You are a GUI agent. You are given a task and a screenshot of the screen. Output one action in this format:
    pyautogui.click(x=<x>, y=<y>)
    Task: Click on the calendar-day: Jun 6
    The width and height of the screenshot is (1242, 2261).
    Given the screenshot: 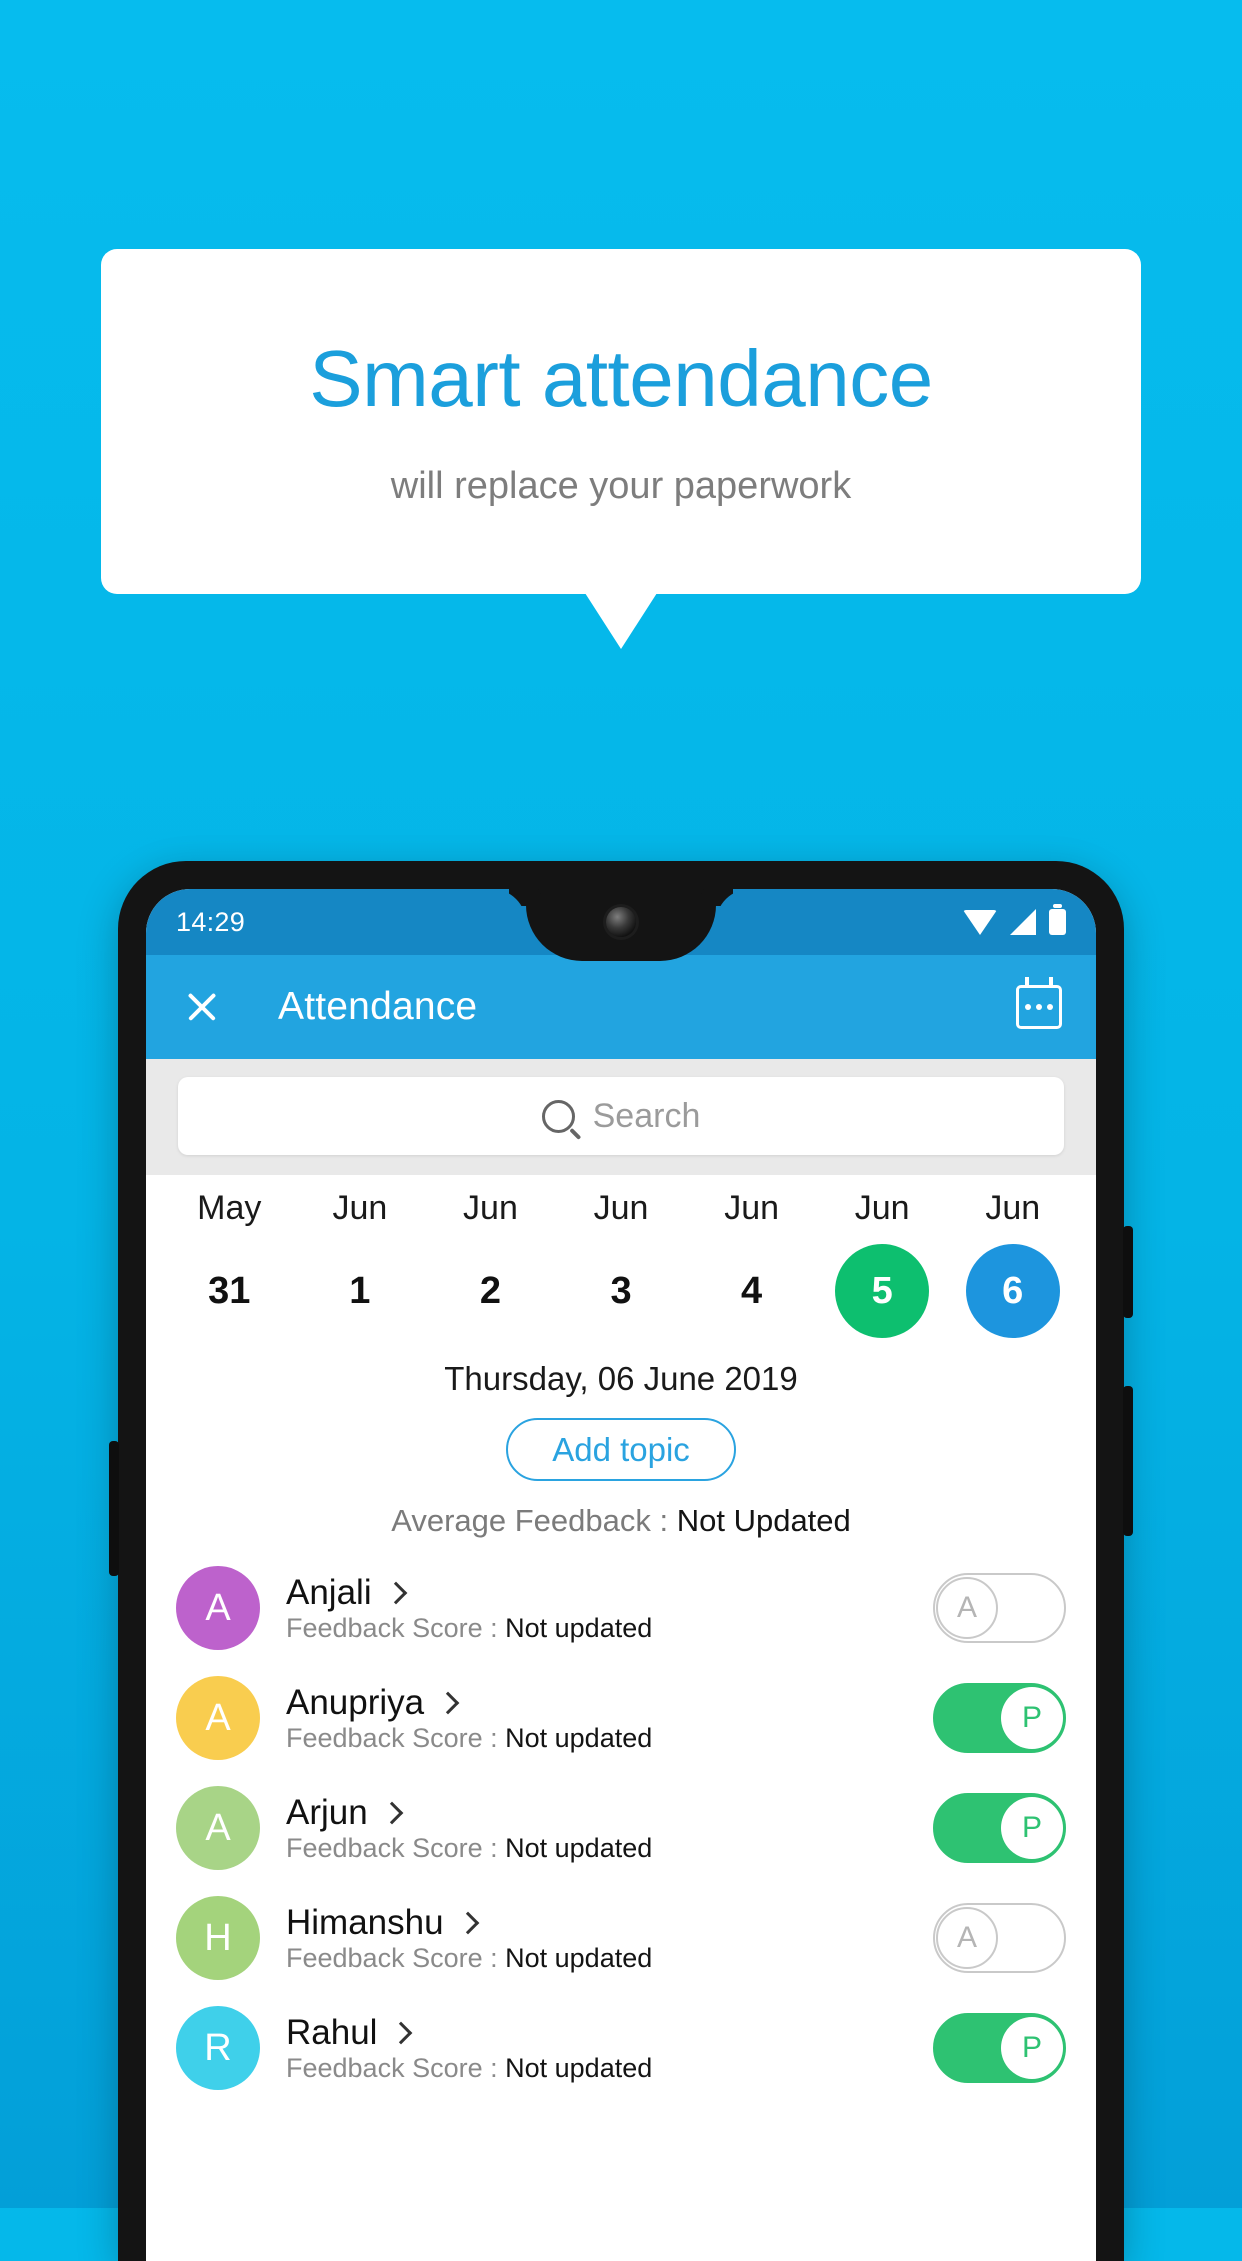 What is the action you would take?
    pyautogui.click(x=1012, y=1263)
    